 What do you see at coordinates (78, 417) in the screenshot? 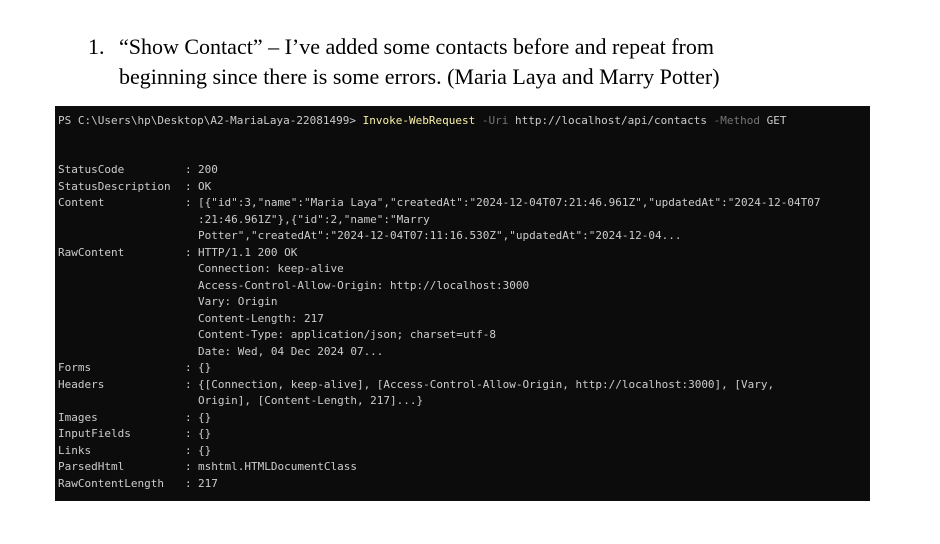
I see `property-key: Images` at bounding box center [78, 417].